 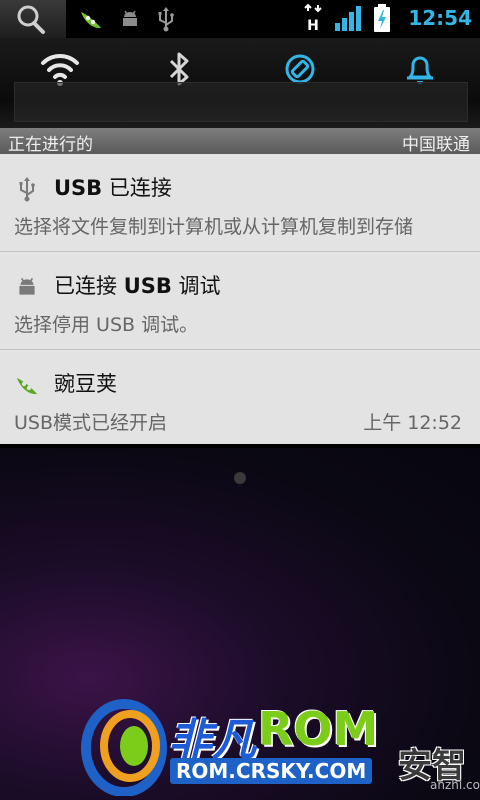 I want to click on status-bar: H 12:54, so click(x=240, y=19).